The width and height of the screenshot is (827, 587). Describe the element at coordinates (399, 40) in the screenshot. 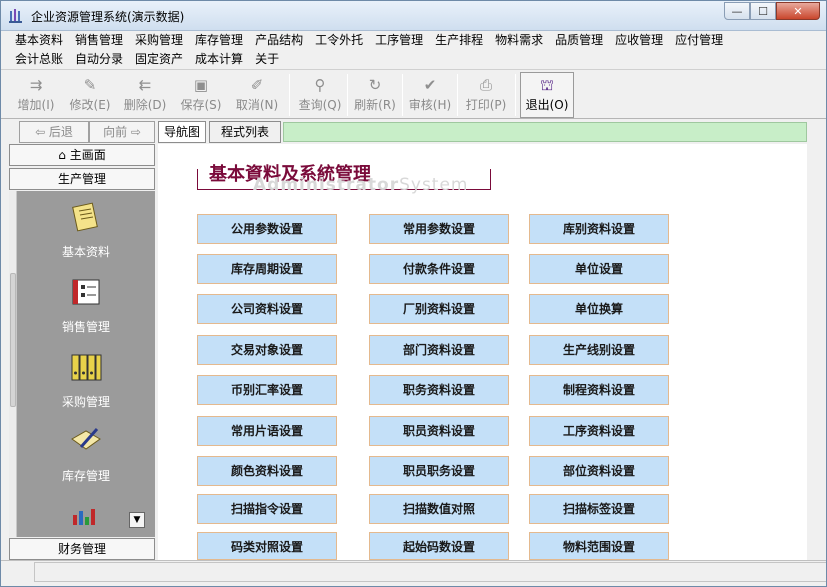

I see `menu-process: 工序管理` at that location.